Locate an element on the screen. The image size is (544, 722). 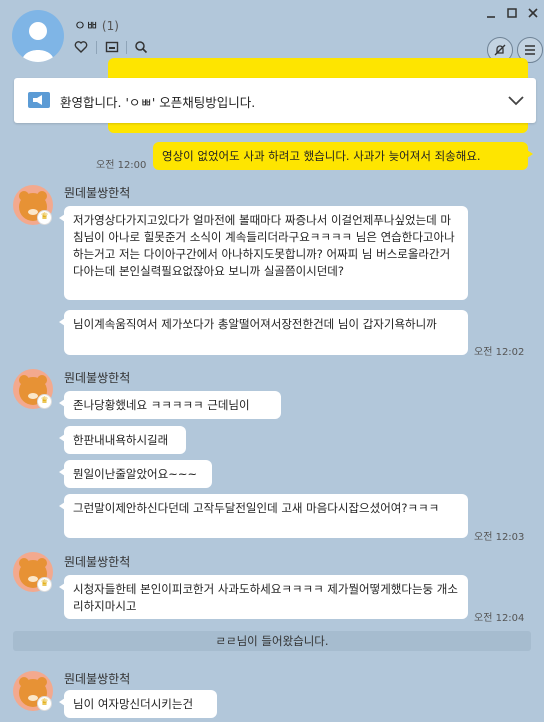
search-icon is located at coordinates (141, 48).